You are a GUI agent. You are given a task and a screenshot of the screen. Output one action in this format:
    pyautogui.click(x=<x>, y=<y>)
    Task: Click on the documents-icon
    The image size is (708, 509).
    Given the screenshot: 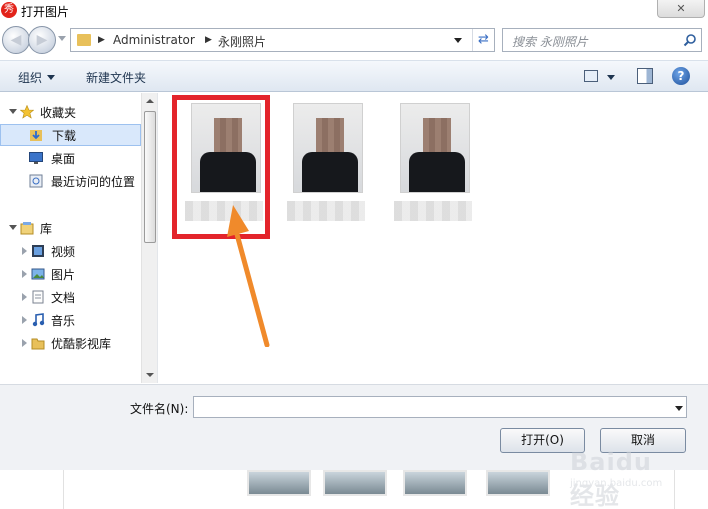 What is the action you would take?
    pyautogui.click(x=38, y=297)
    